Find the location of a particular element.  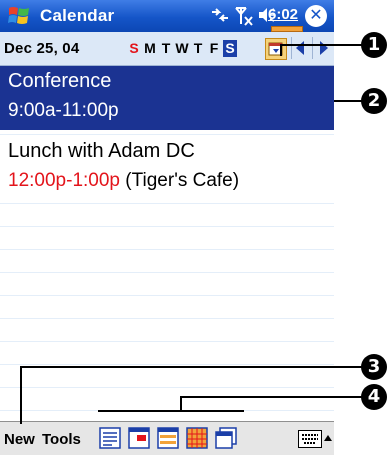

agenda-view-icon is located at coordinates (110, 438).